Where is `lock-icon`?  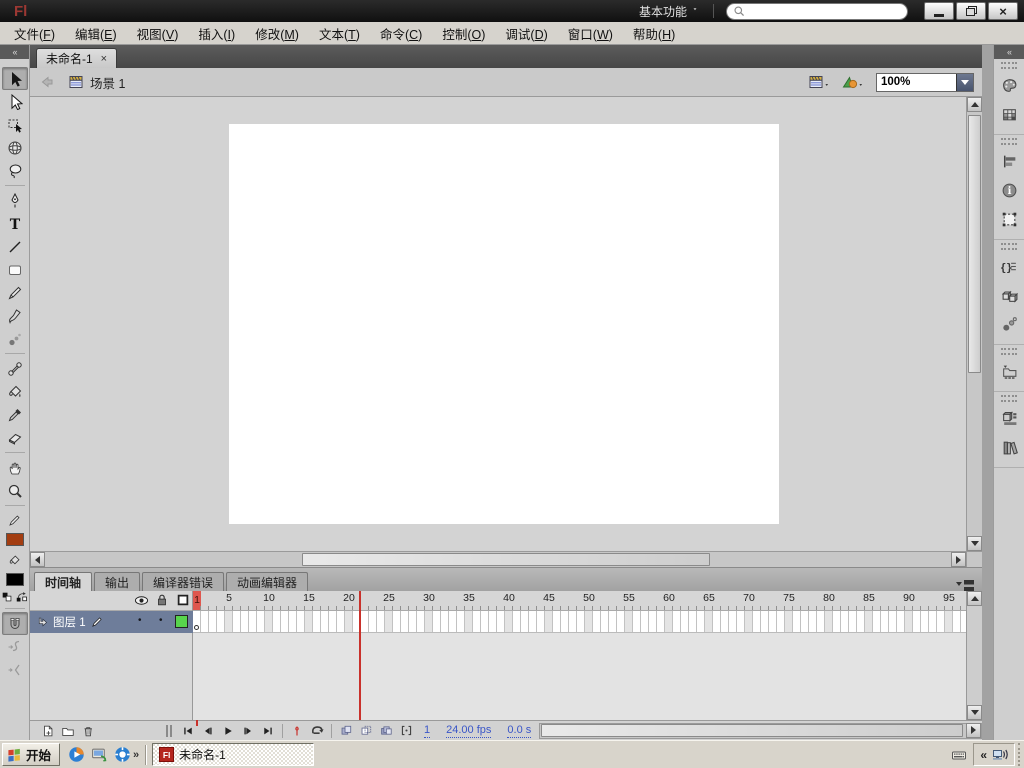 lock-icon is located at coordinates (162, 600).